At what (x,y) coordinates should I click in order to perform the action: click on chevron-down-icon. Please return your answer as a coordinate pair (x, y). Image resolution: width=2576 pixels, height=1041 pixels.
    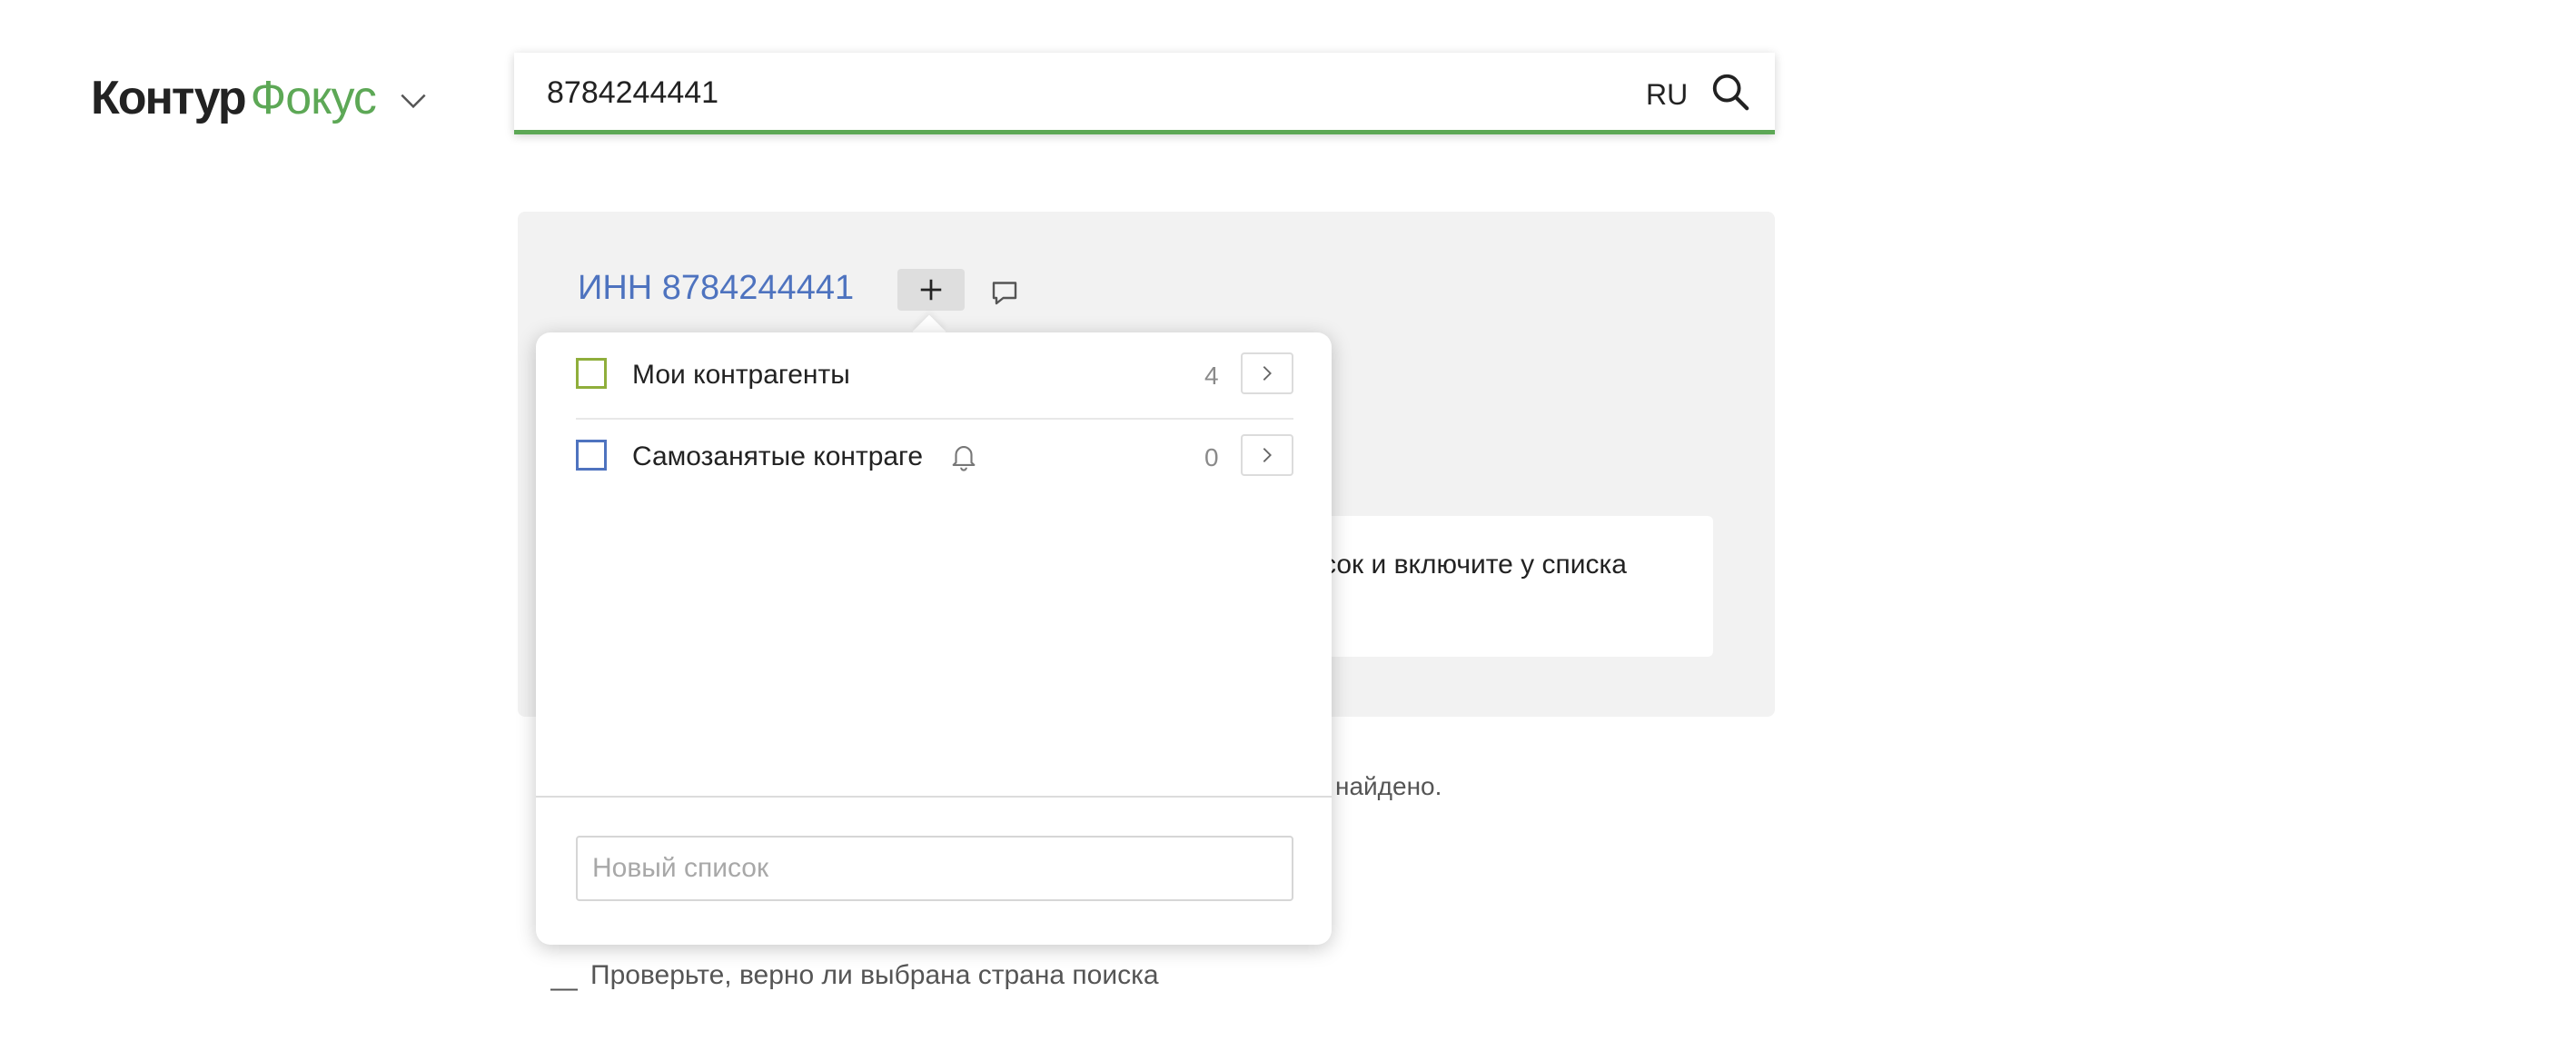
    Looking at the image, I should click on (413, 101).